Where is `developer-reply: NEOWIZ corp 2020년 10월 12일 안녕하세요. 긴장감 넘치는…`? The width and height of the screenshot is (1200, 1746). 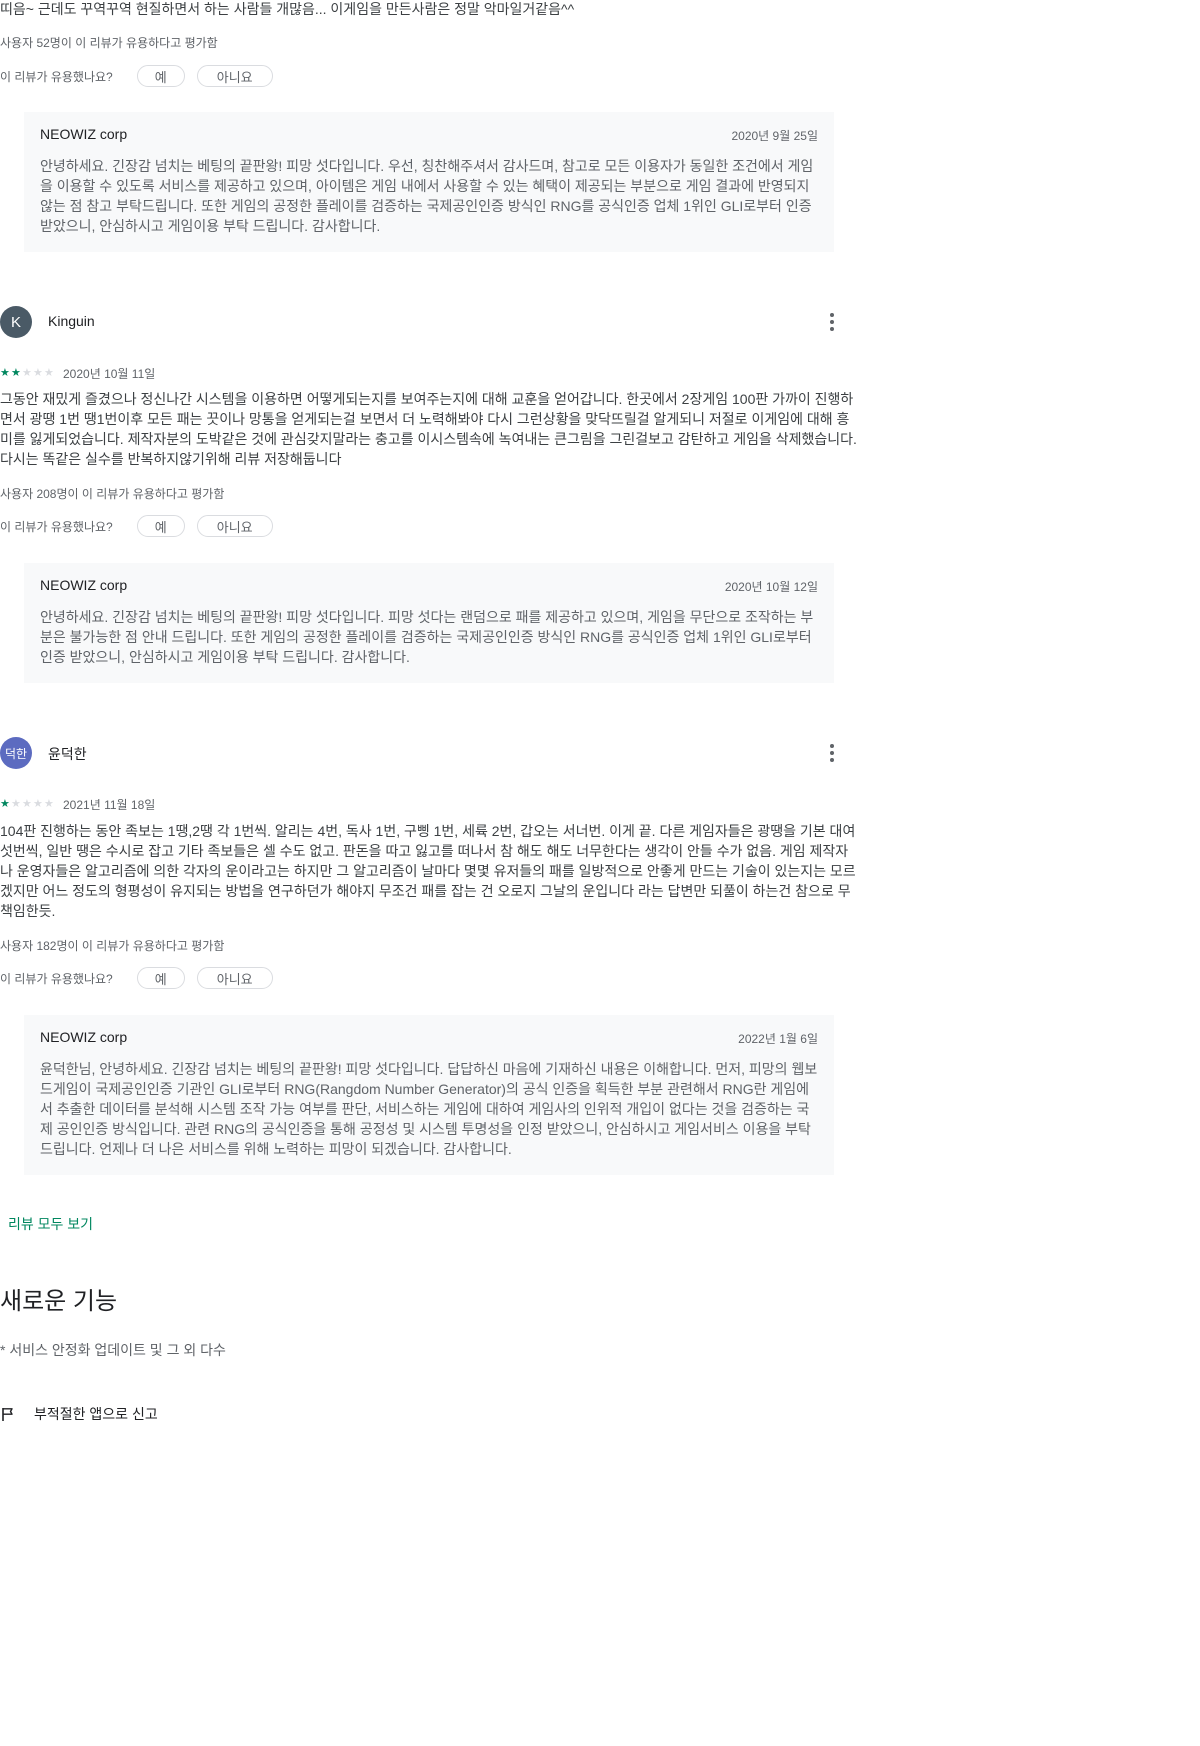
developer-reply: NEOWIZ corp 2020년 10월 12일 안녕하세요. 긴장감 넘치는… is located at coordinates (429, 623).